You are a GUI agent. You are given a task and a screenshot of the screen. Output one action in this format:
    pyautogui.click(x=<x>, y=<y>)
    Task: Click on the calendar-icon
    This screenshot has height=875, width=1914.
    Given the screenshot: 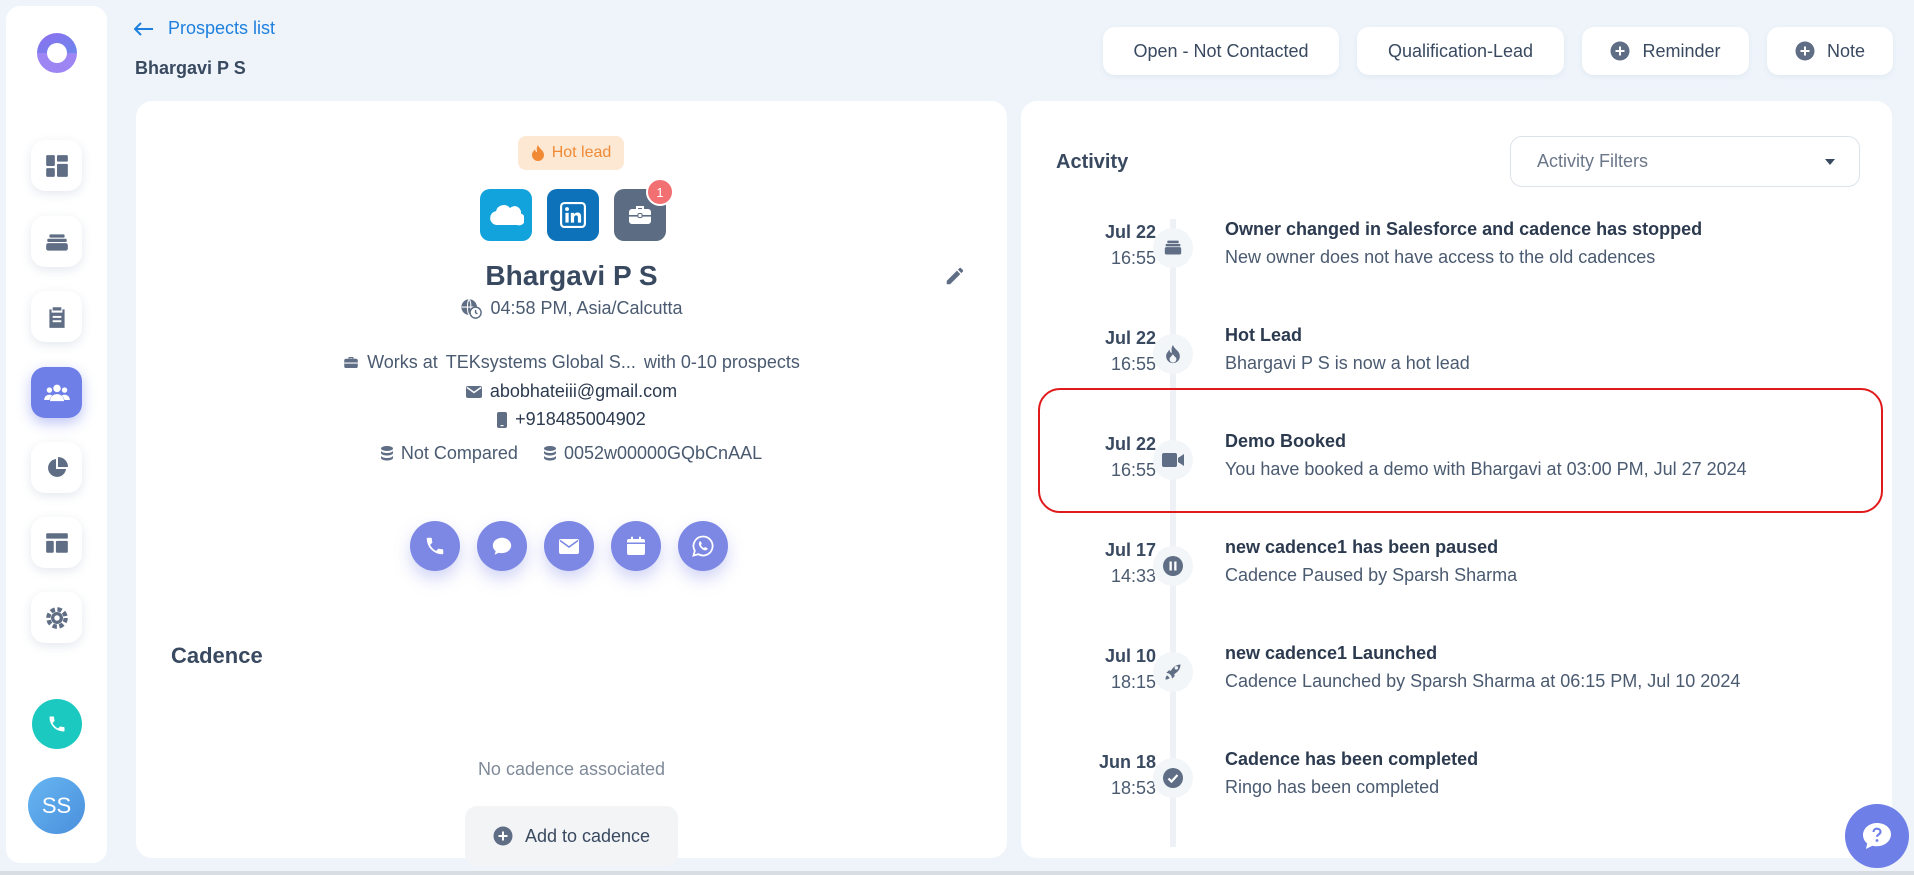 What is the action you would take?
    pyautogui.click(x=636, y=546)
    